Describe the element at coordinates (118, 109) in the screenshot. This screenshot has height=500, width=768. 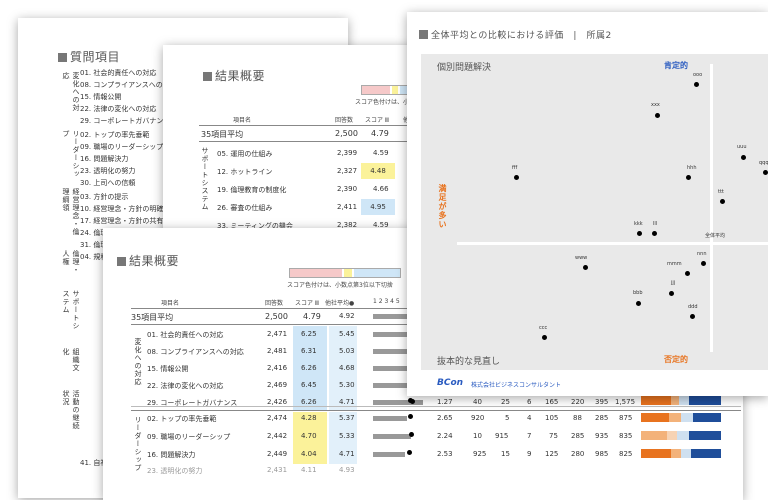
I see `list-item: 22. 法律の変化への対応` at that location.